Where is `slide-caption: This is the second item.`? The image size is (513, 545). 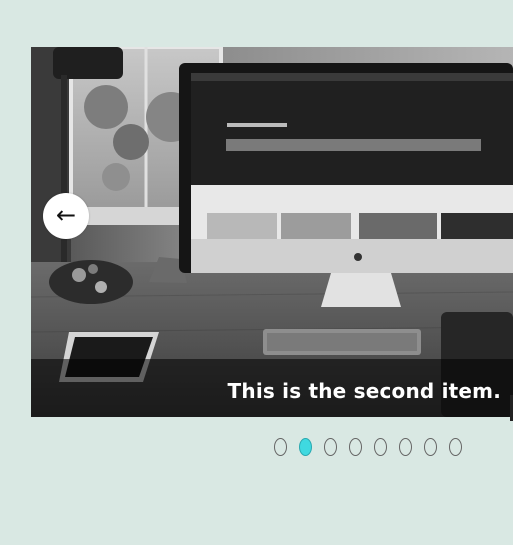
slide-caption: This is the second item. is located at coordinates (364, 391).